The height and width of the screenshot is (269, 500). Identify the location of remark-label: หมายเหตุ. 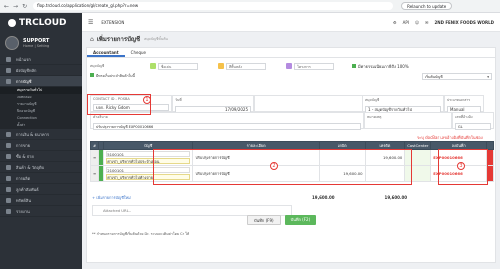
(374, 117).